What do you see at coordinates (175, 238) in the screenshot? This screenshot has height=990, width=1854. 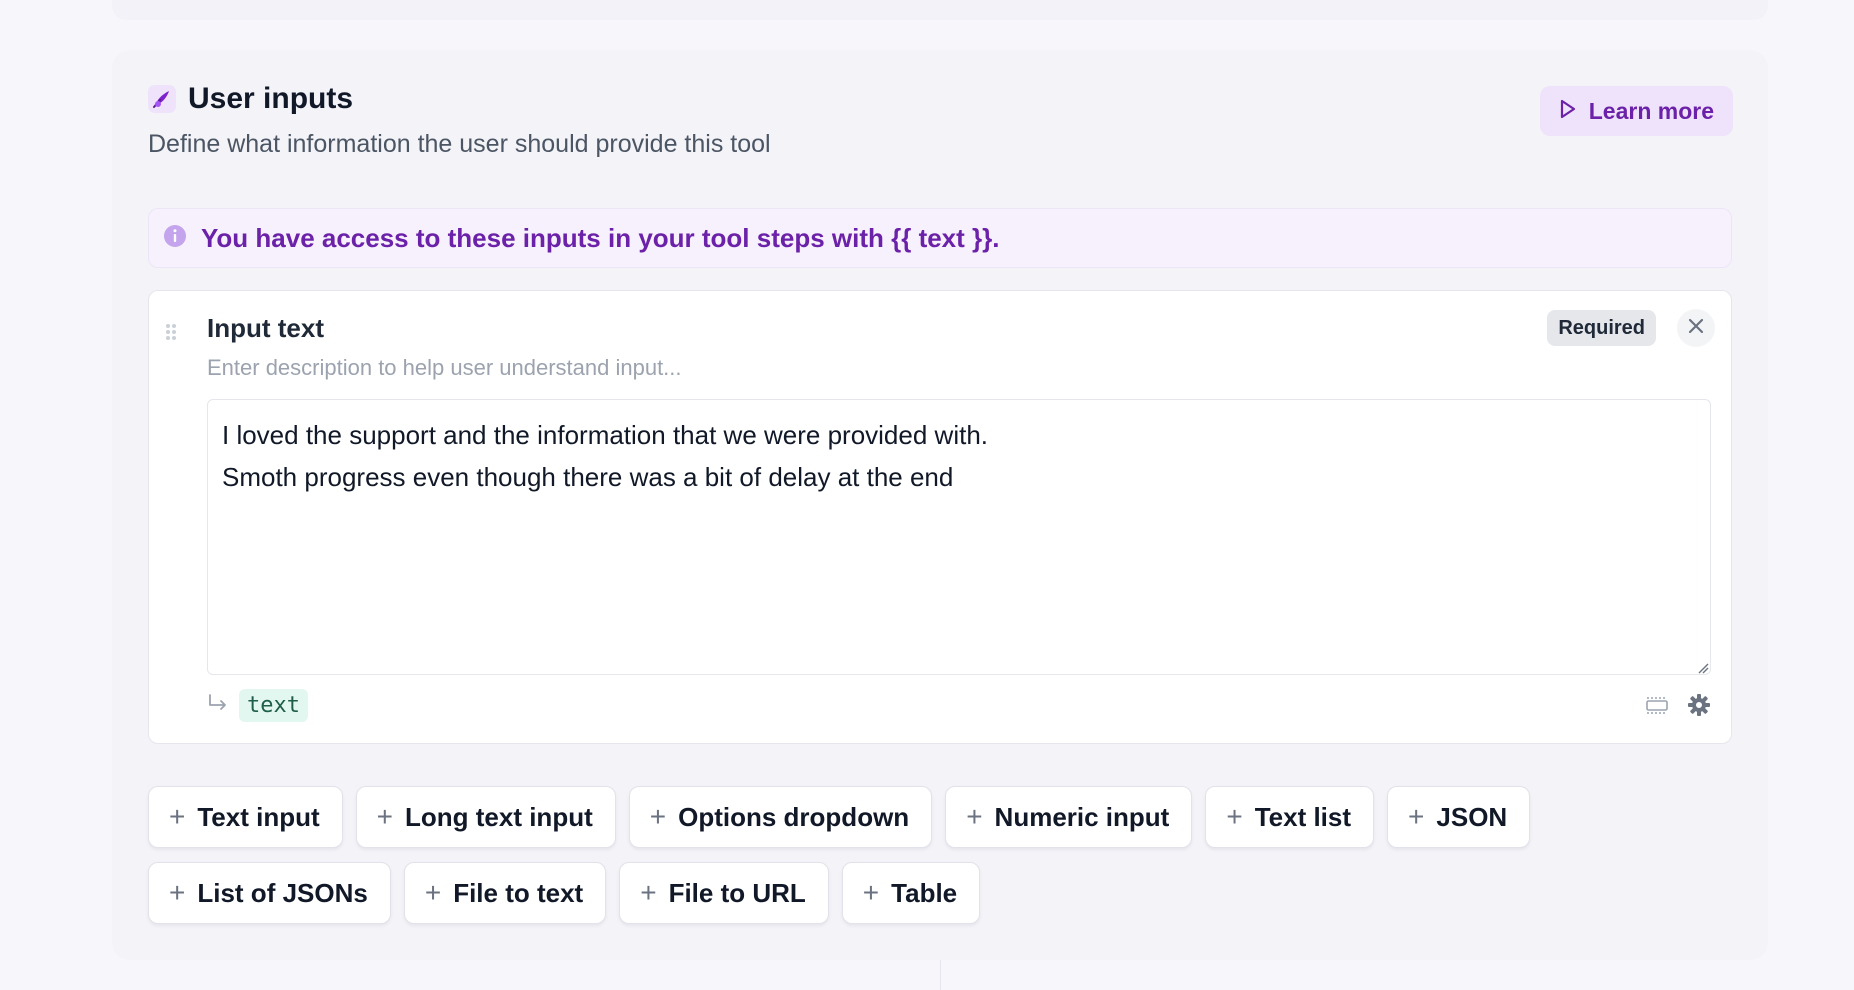 I see `info-icon` at bounding box center [175, 238].